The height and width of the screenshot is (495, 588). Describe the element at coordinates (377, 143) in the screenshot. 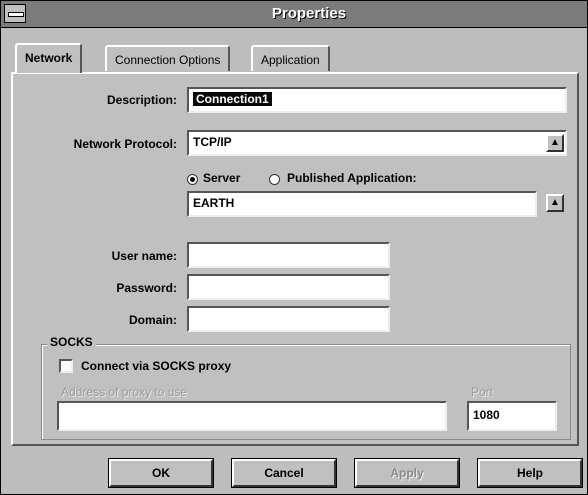

I see `network-protocol-select: TCP/IP` at that location.